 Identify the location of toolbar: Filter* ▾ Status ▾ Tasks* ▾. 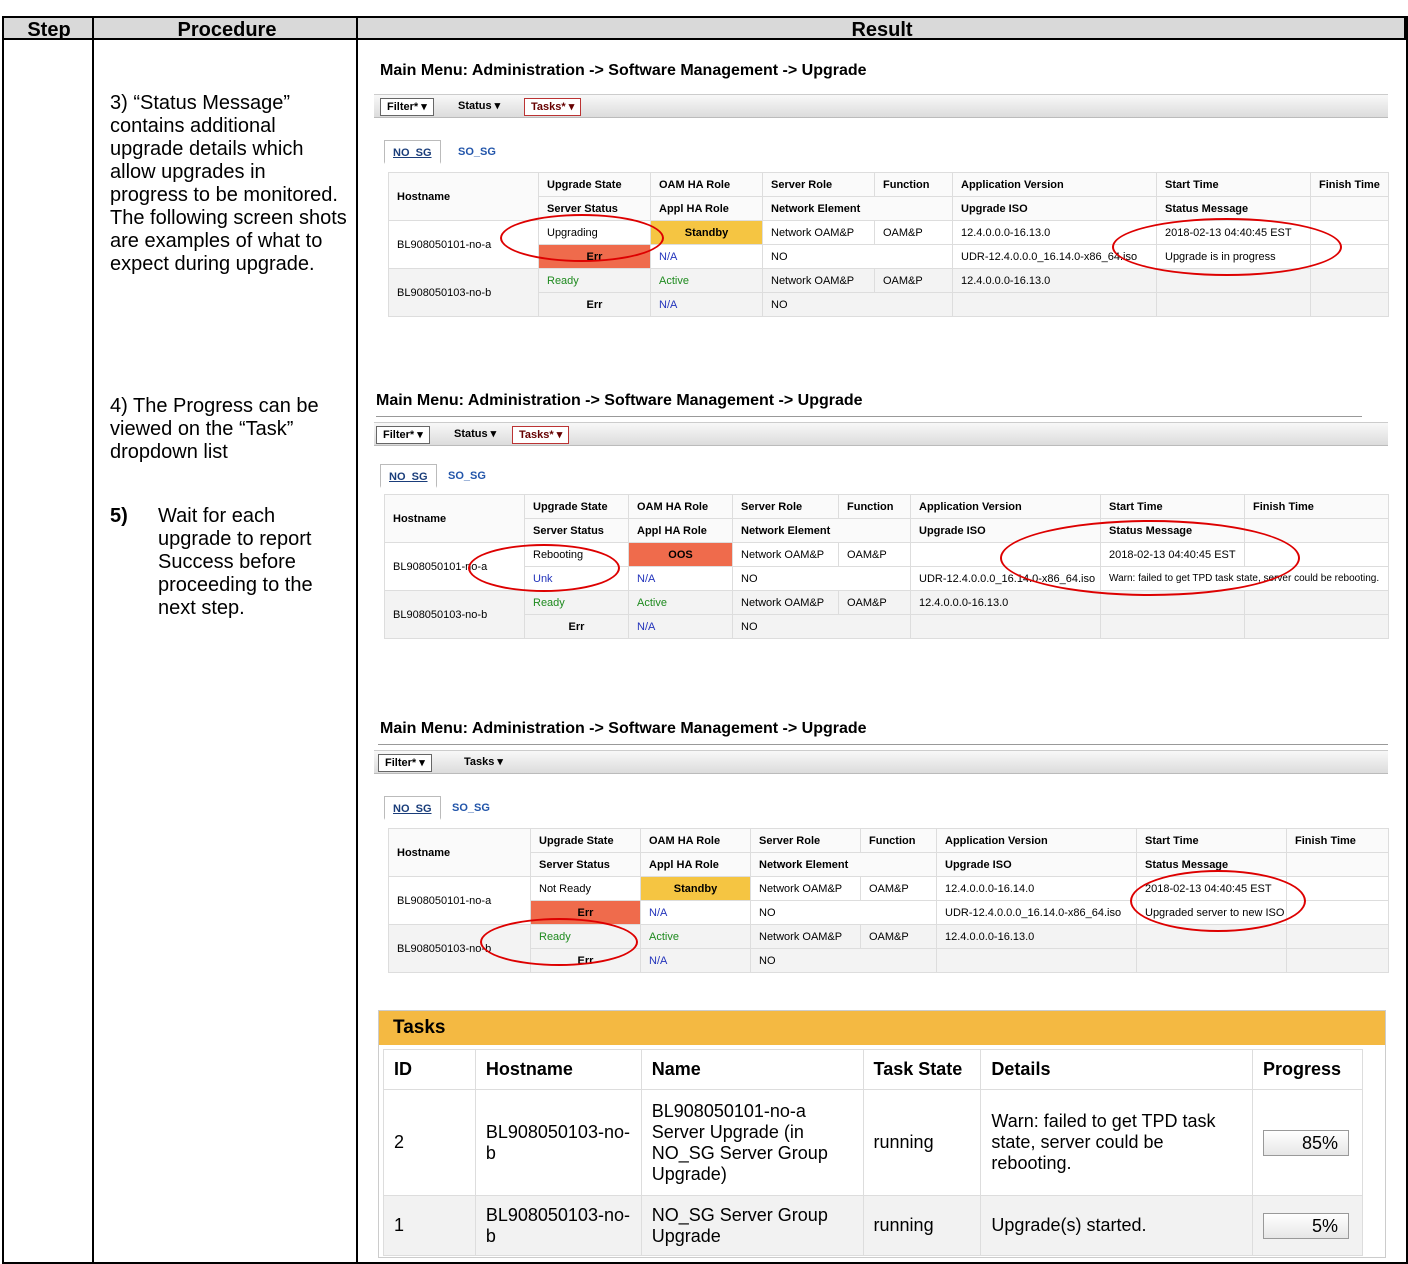
(881, 106).